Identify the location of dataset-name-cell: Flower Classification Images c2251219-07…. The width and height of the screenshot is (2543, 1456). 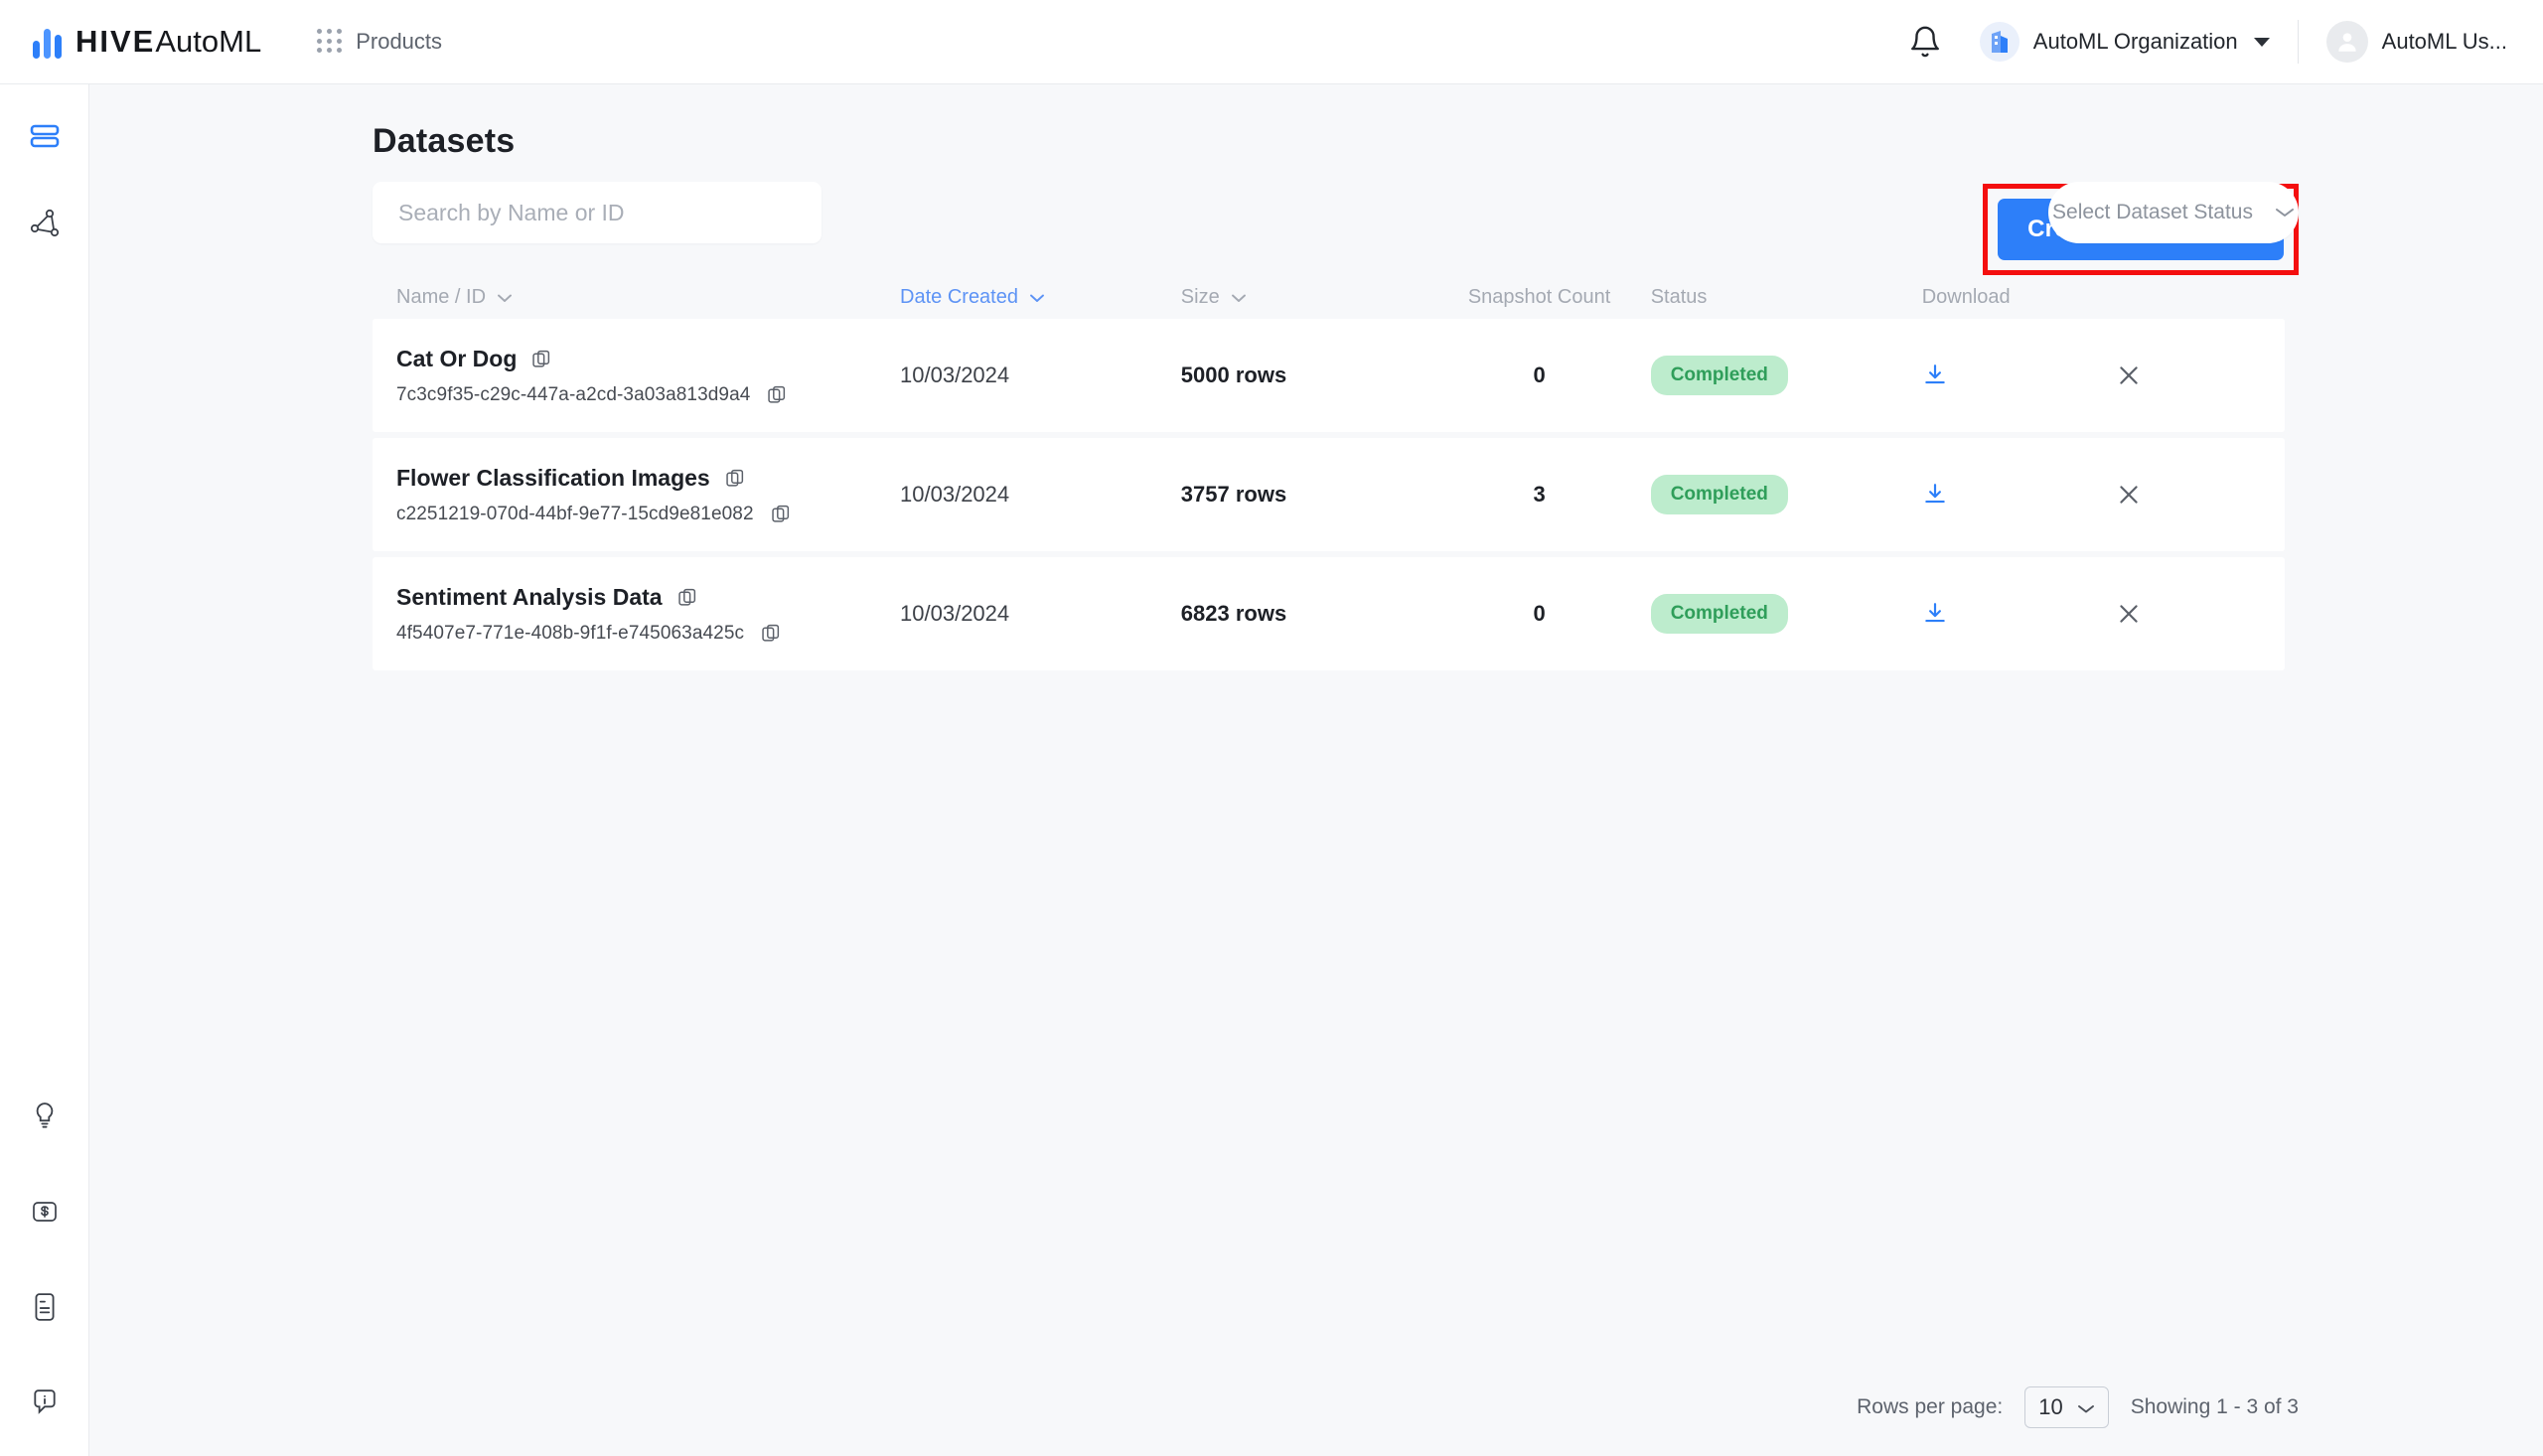
(648, 495).